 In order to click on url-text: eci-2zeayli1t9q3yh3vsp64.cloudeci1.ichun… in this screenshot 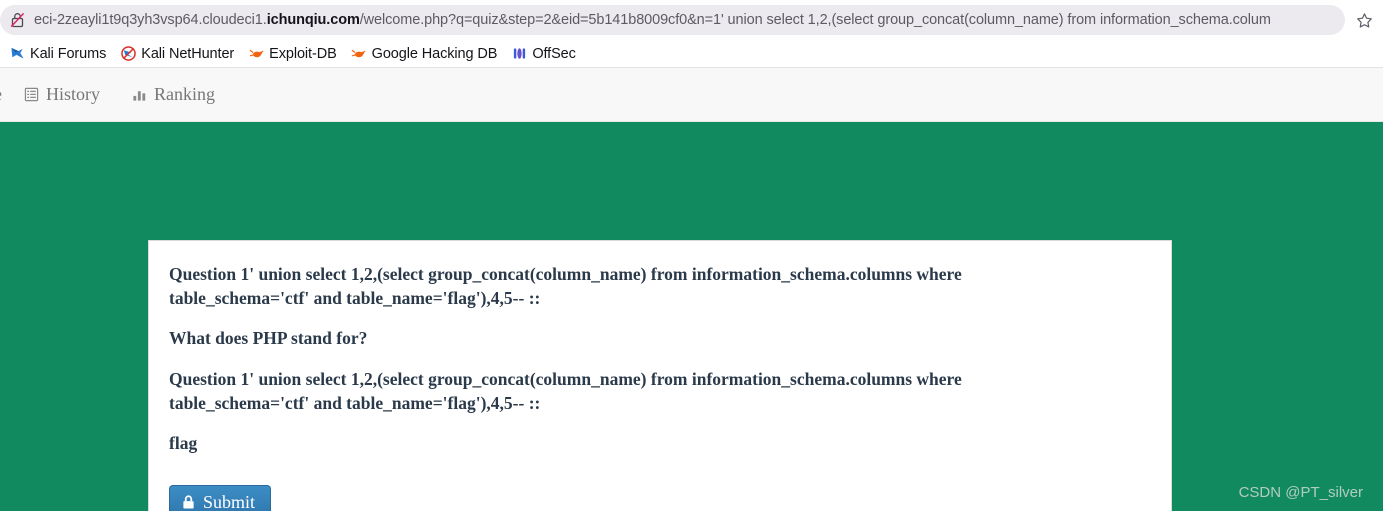, I will do `click(652, 20)`.